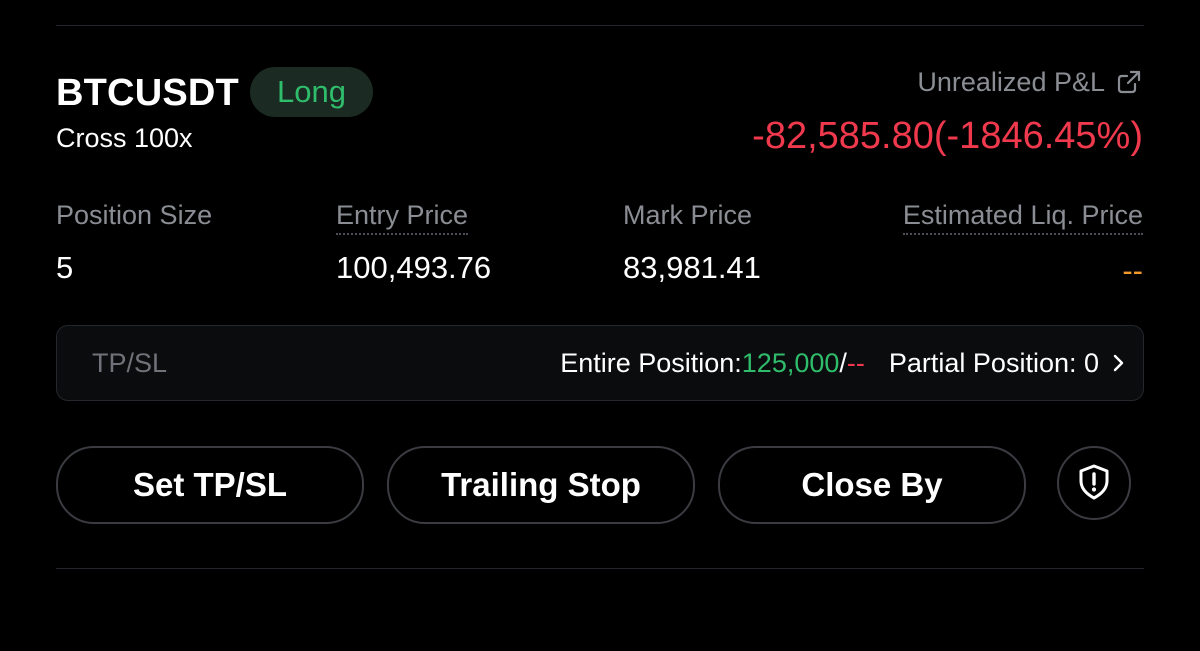  I want to click on entry-price-label: Entry Price, so click(402, 216).